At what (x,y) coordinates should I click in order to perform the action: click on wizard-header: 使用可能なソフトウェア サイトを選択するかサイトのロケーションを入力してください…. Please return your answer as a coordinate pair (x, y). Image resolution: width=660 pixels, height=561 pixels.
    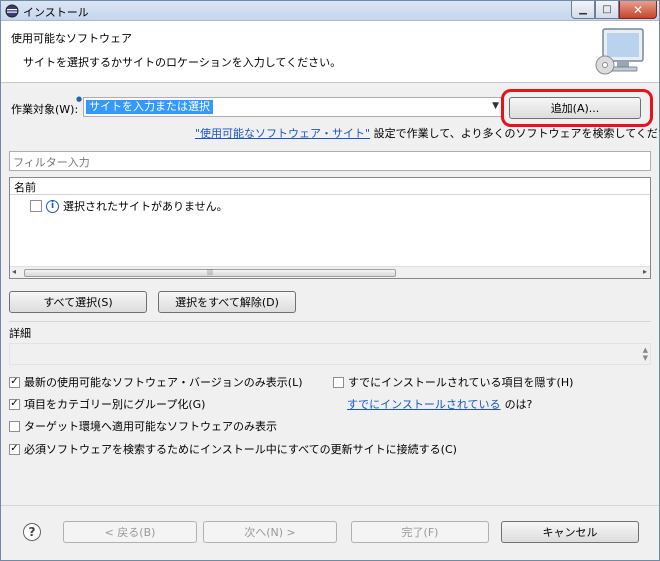
    Looking at the image, I should click on (330, 52).